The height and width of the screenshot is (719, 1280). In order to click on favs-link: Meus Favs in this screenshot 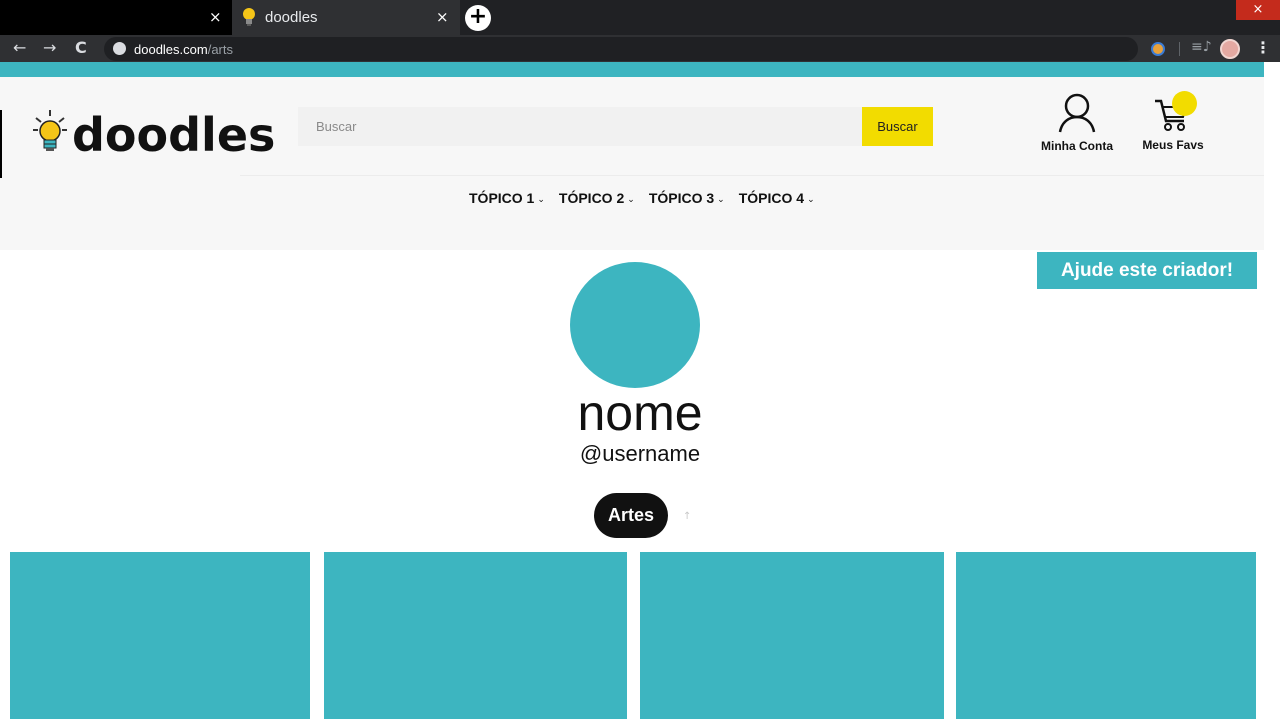, I will do `click(1173, 124)`.